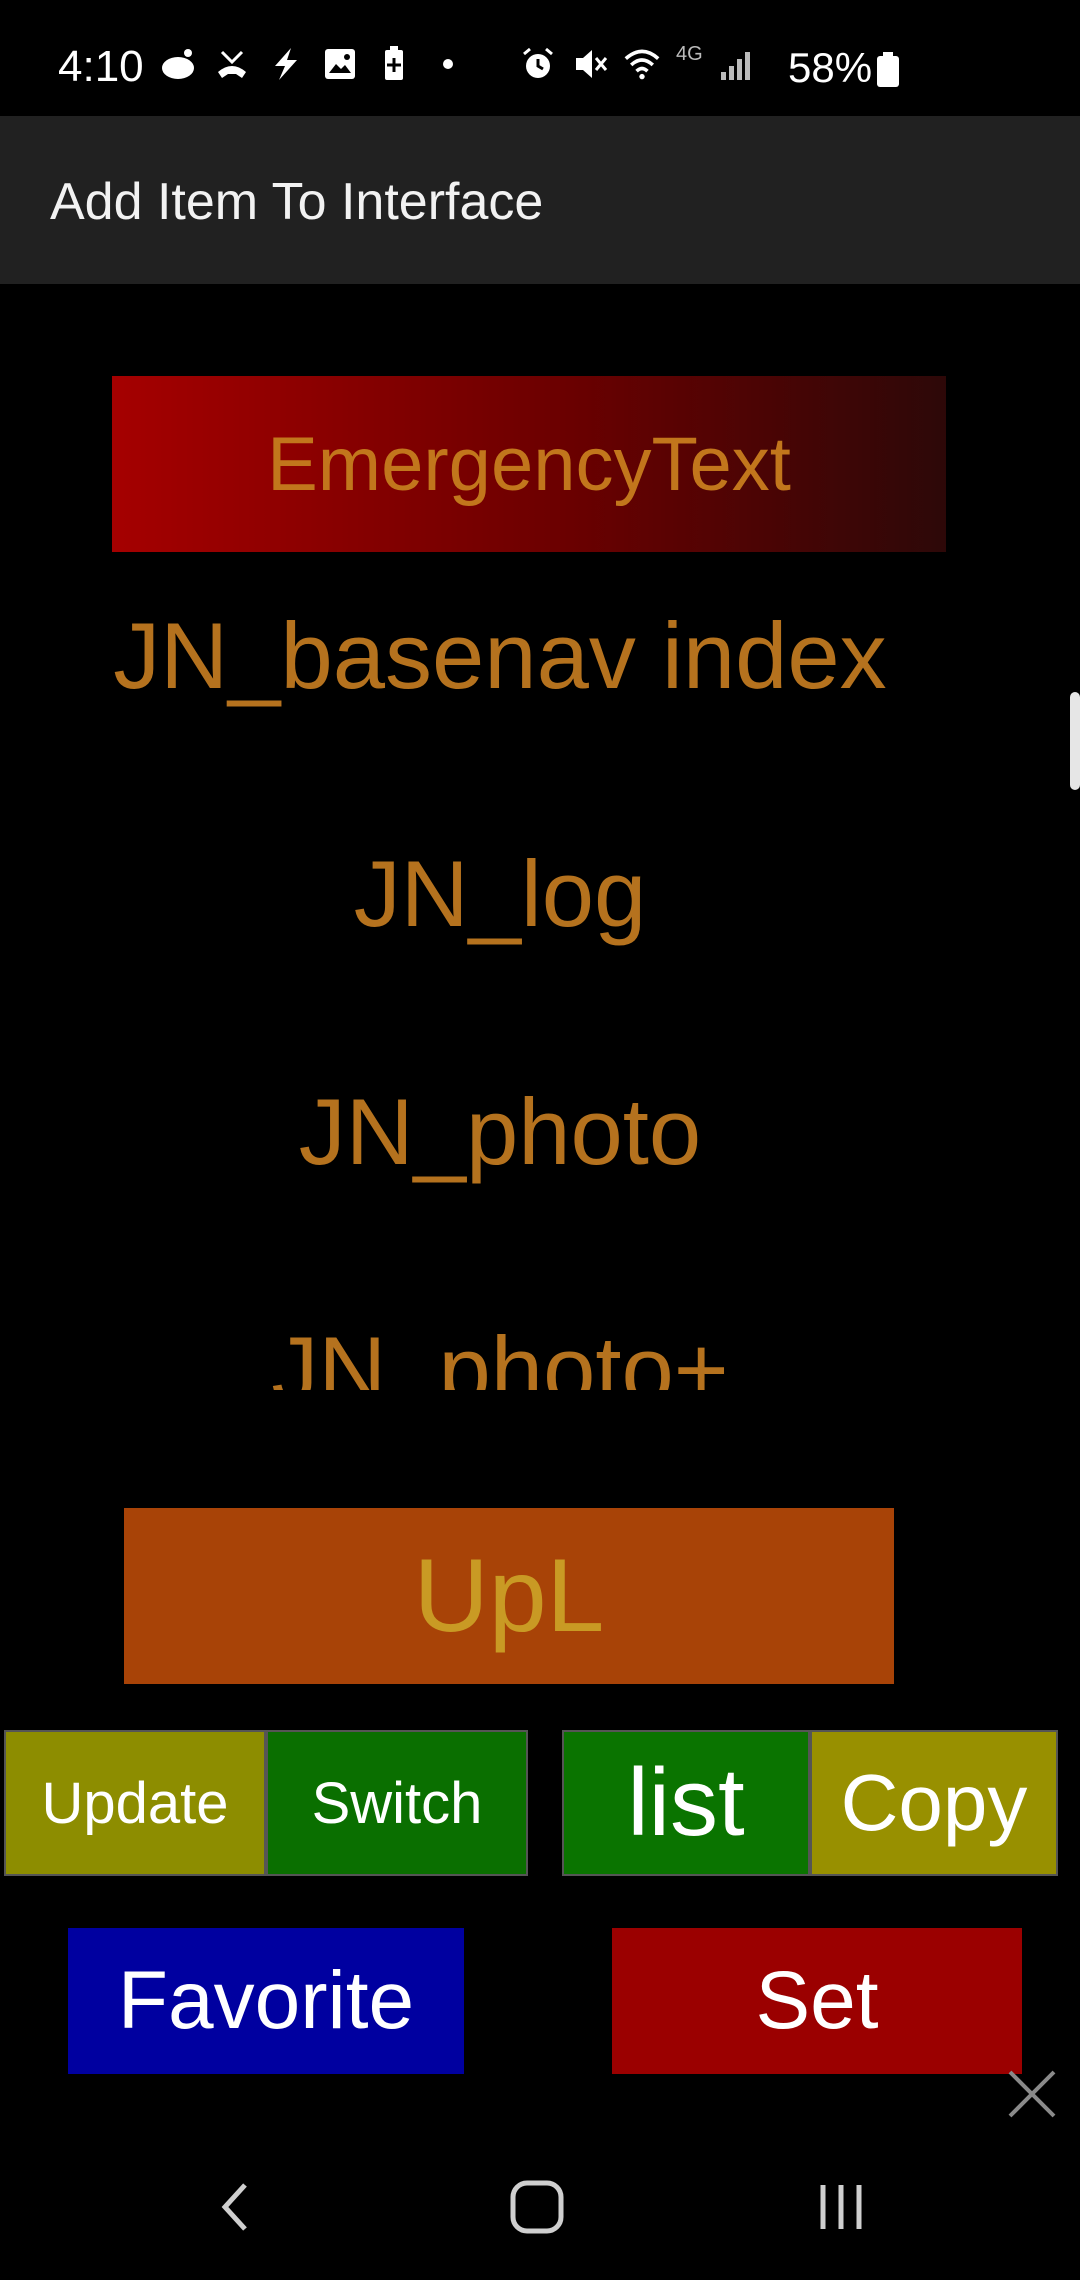 This screenshot has width=1080, height=2280. What do you see at coordinates (397, 1803) in the screenshot?
I see `switch-button: Switch` at bounding box center [397, 1803].